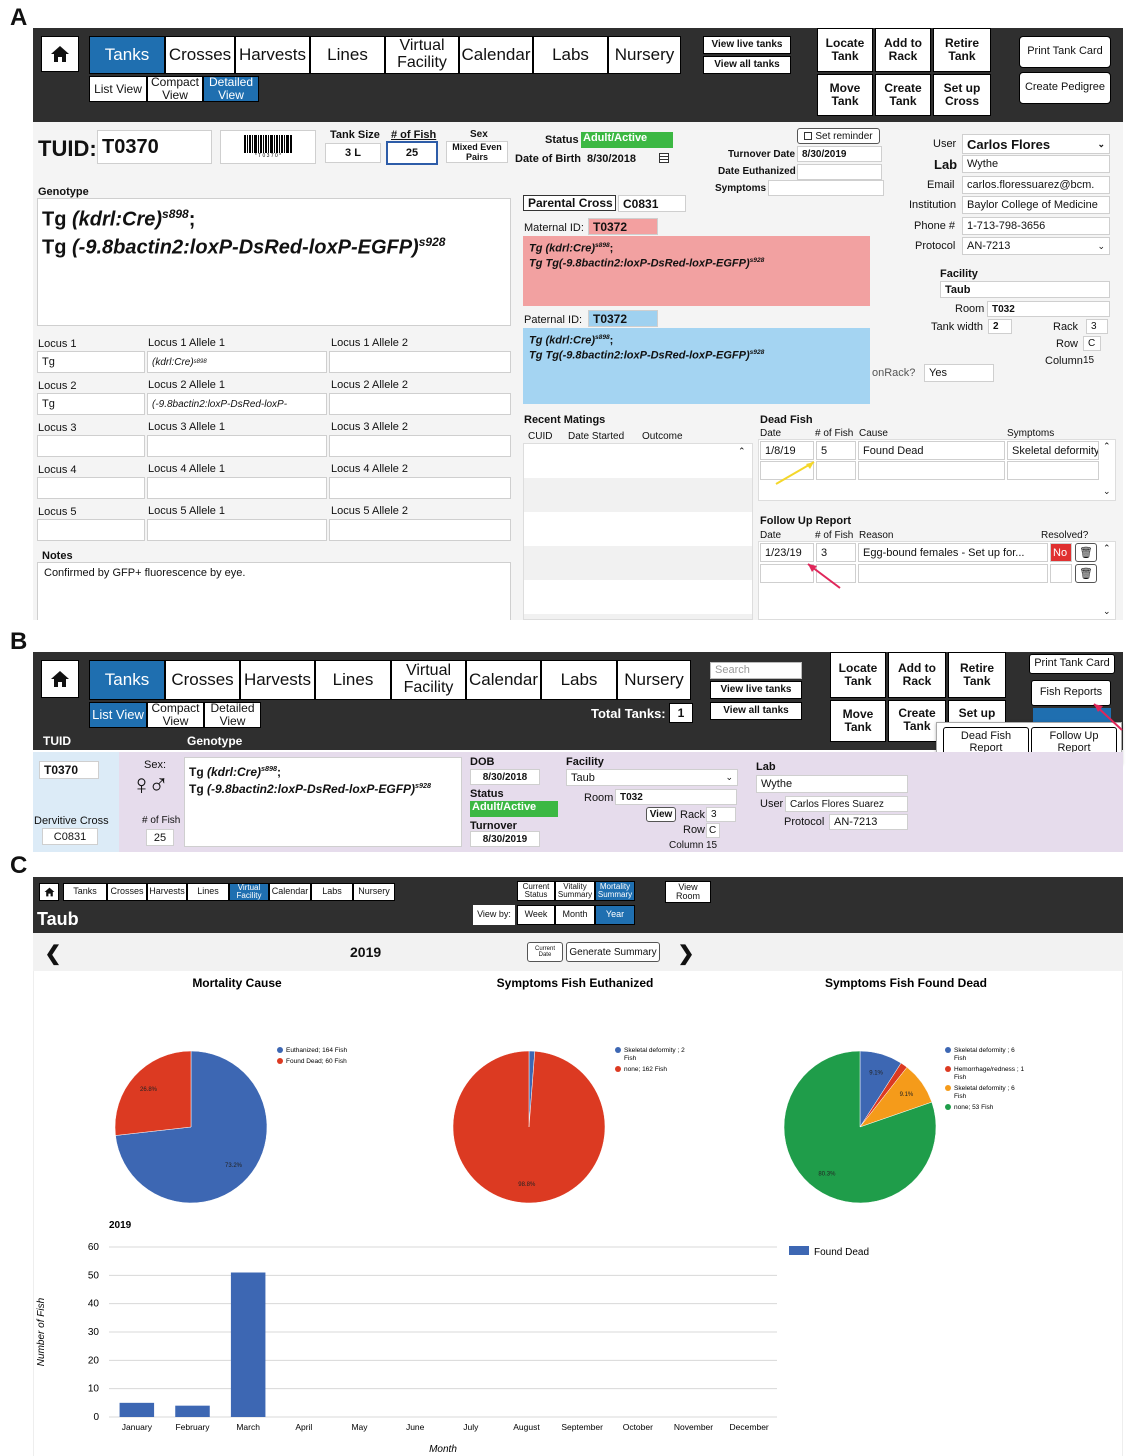 The image size is (1130, 1456). What do you see at coordinates (120, 1225) in the screenshot?
I see `bar-chart-title: 2019` at bounding box center [120, 1225].